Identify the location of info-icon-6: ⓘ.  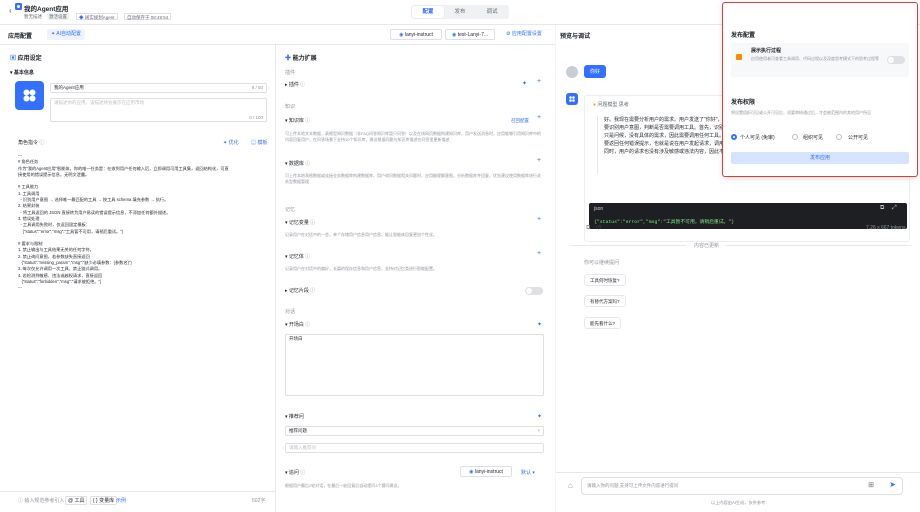
(312, 223).